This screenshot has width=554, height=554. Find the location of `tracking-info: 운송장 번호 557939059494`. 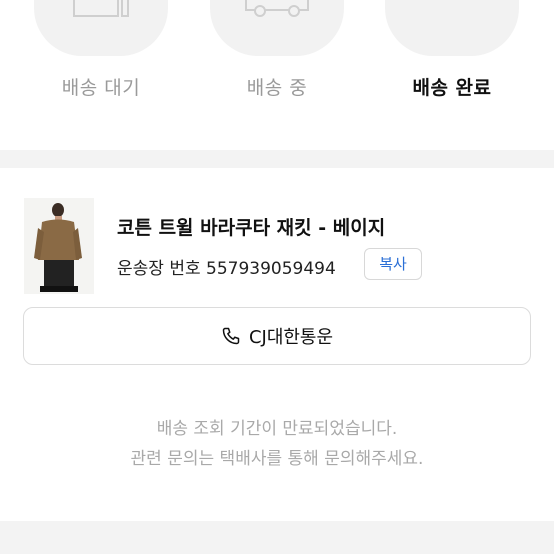

tracking-info: 운송장 번호 557939059494 is located at coordinates (226, 266).